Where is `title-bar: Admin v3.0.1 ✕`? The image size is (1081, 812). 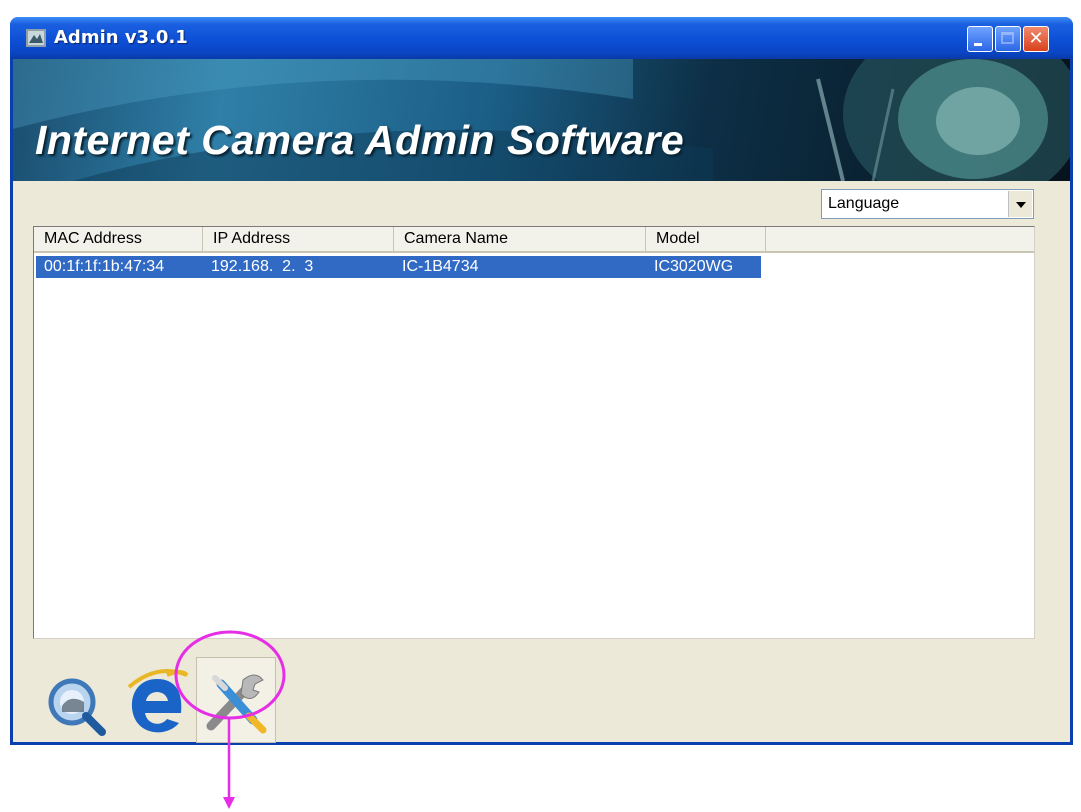 title-bar: Admin v3.0.1 ✕ is located at coordinates (541, 38).